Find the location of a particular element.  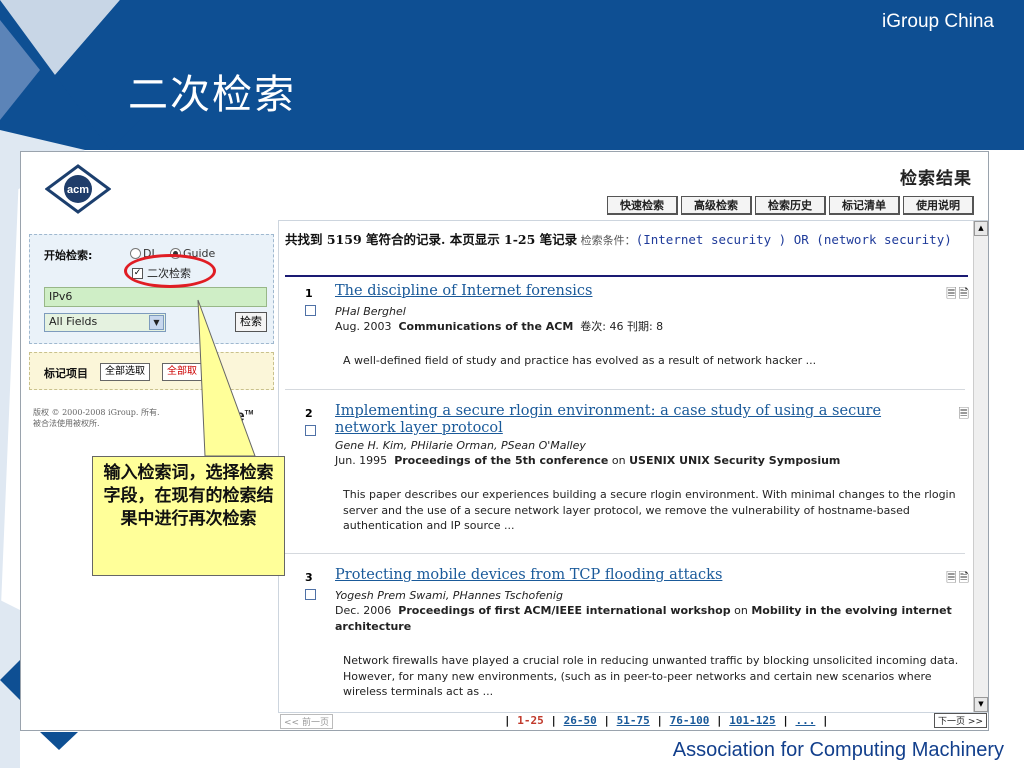

callout-pointer is located at coordinates (226, 378).